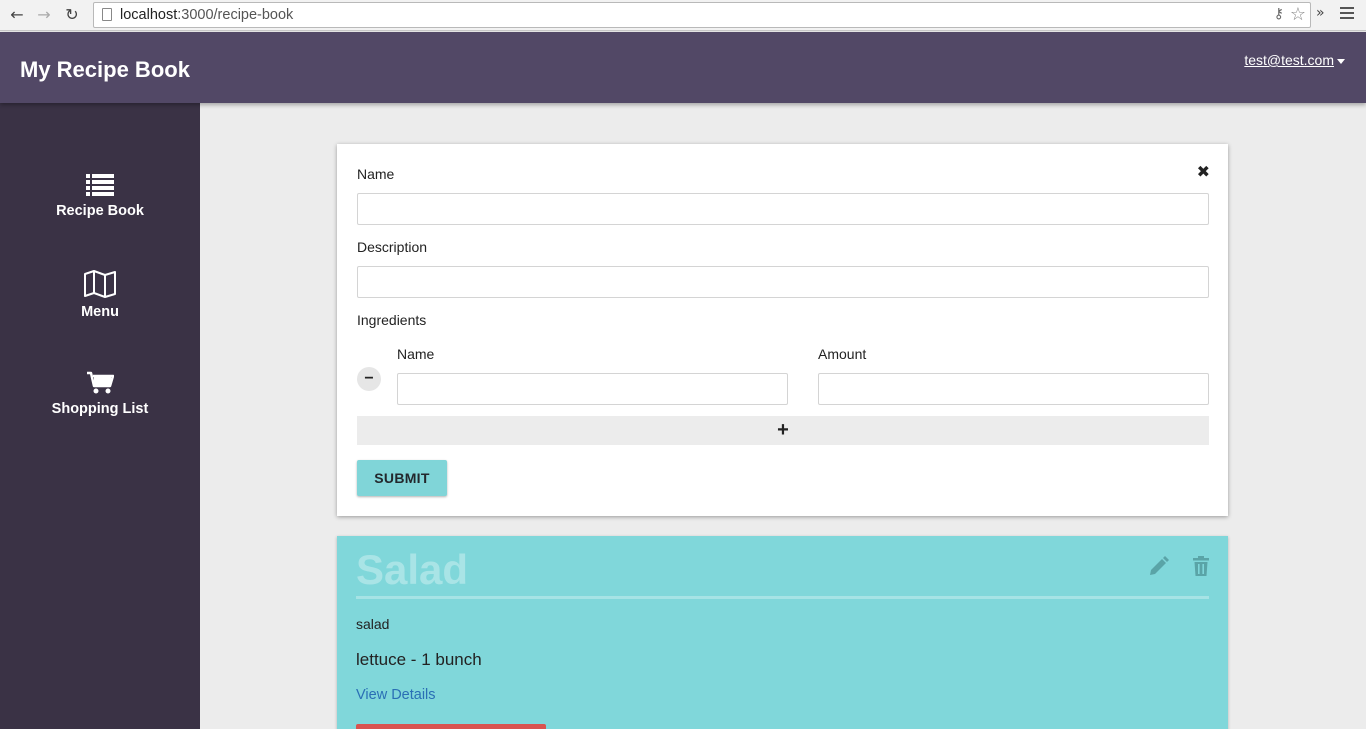 The width and height of the screenshot is (1366, 729). Describe the element at coordinates (1203, 171) in the screenshot. I see `close-icon: ✖` at that location.